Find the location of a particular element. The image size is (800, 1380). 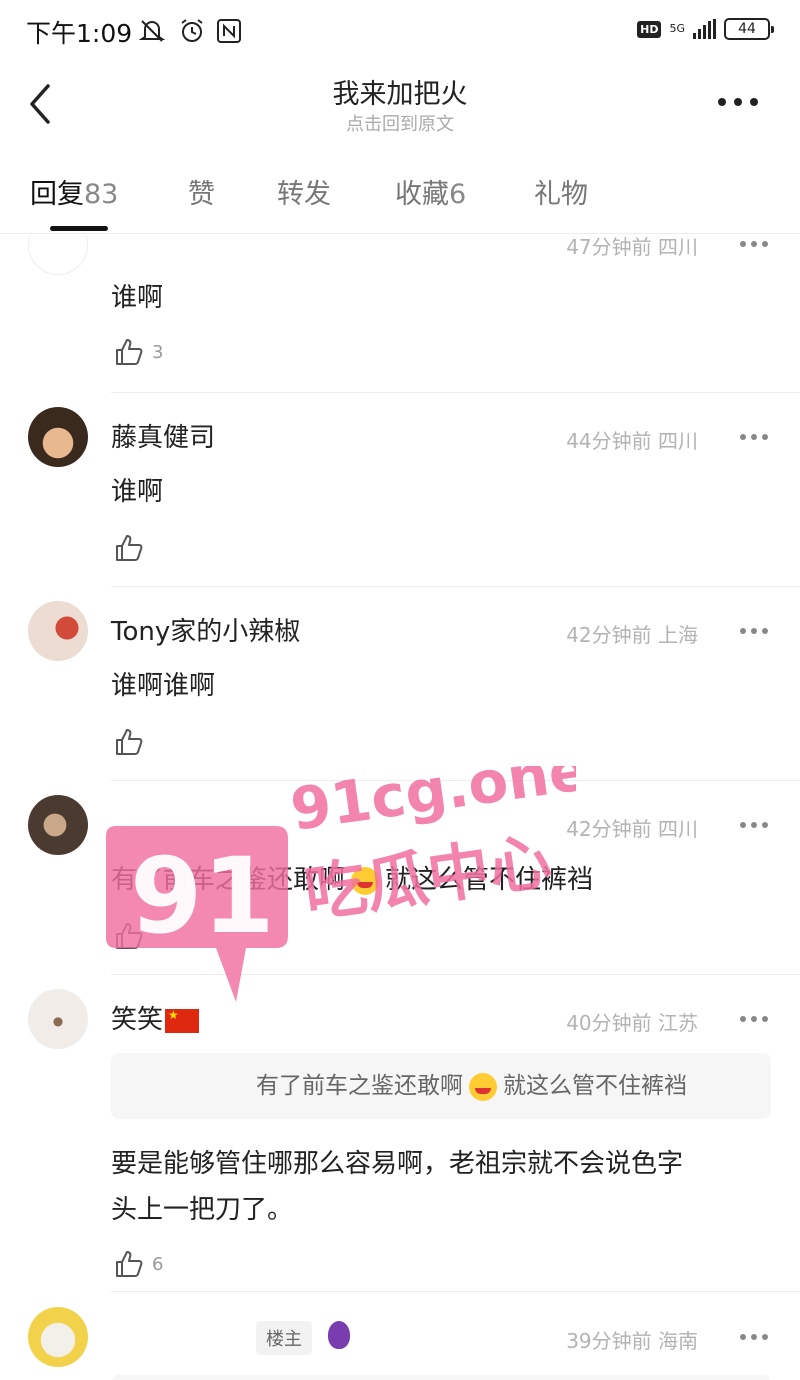

quoted-reply is located at coordinates (441, 1377).